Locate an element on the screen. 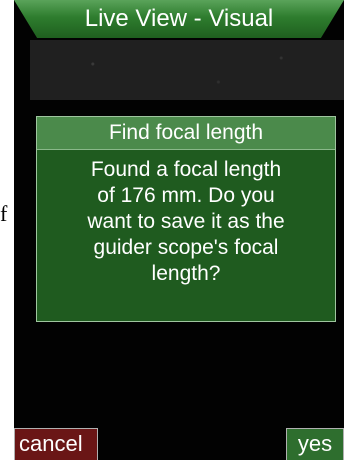  live-view-image is located at coordinates (187, 70).